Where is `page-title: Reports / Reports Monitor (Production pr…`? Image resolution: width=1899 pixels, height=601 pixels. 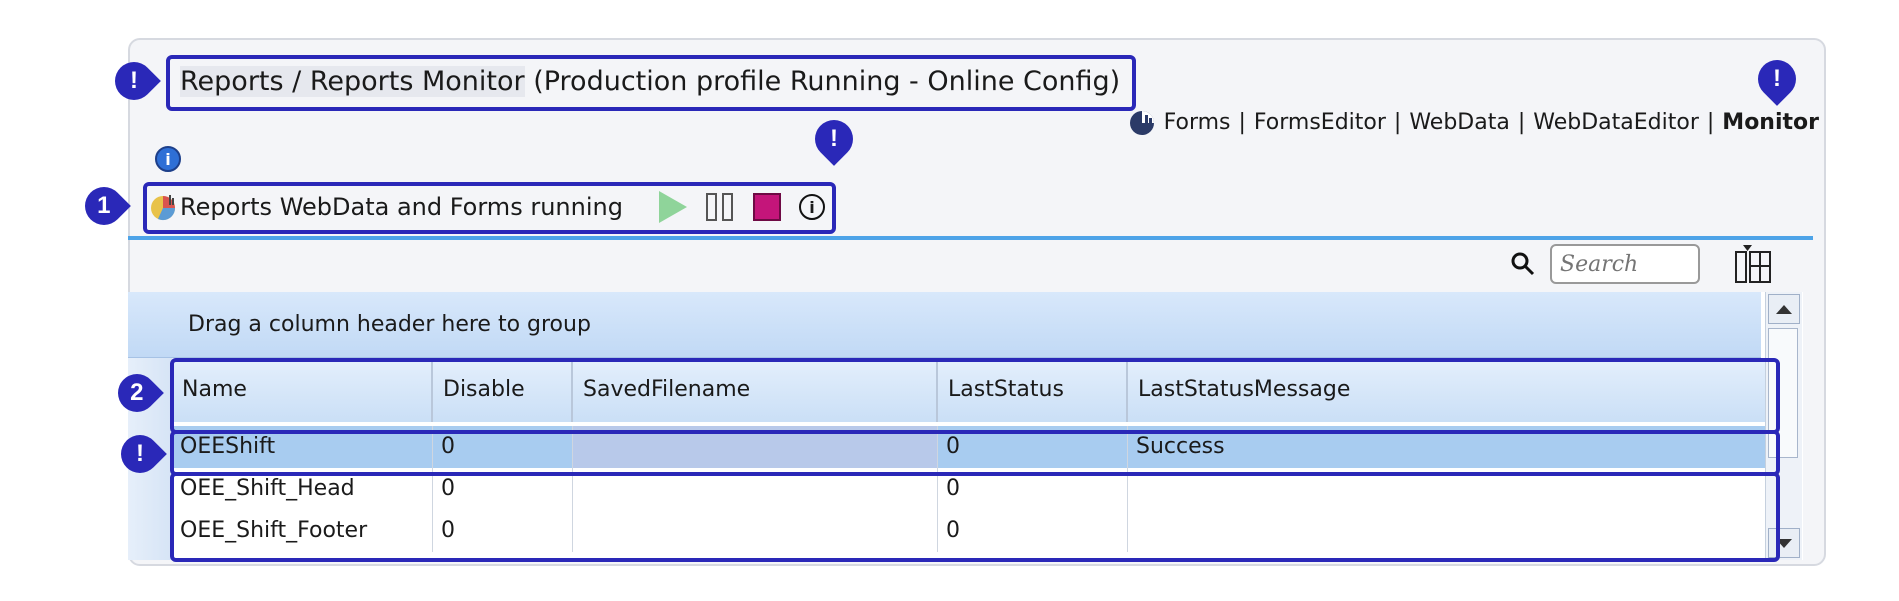 page-title: Reports / Reports Monitor (Production pr… is located at coordinates (650, 82).